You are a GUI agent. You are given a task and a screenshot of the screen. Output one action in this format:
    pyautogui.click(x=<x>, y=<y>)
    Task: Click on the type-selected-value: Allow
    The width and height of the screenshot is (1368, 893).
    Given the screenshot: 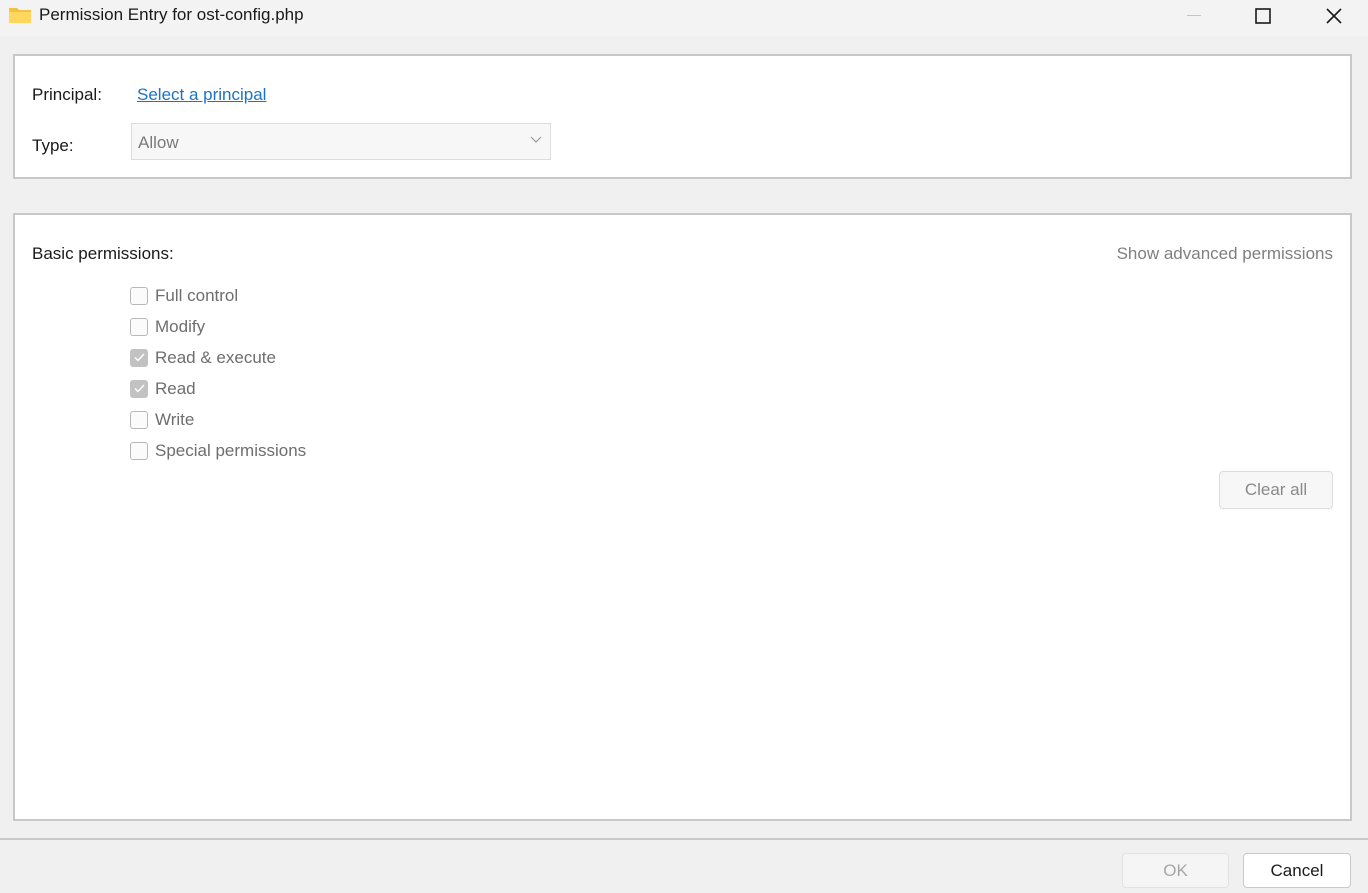 What is the action you would take?
    pyautogui.click(x=158, y=142)
    